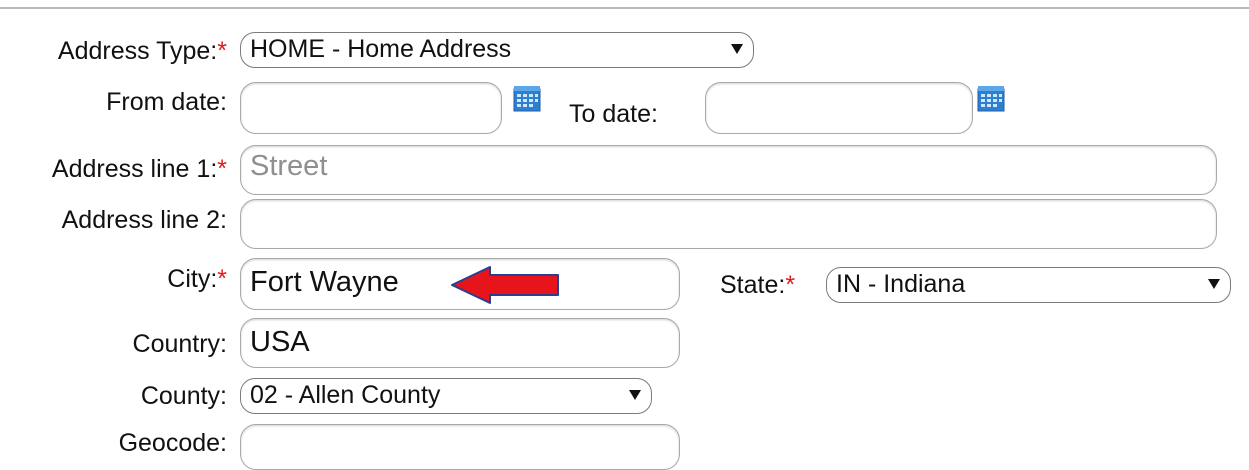  What do you see at coordinates (197, 279) in the screenshot?
I see `city-label: City:*` at bounding box center [197, 279].